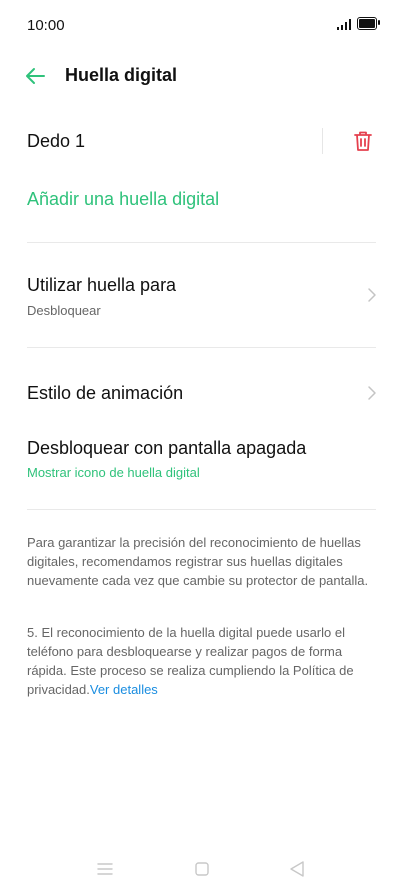 The height and width of the screenshot is (896, 403). Describe the element at coordinates (201, 295) in the screenshot. I see `use-fingerprint-for-item: Utilizar huella para Desbloquear` at that location.